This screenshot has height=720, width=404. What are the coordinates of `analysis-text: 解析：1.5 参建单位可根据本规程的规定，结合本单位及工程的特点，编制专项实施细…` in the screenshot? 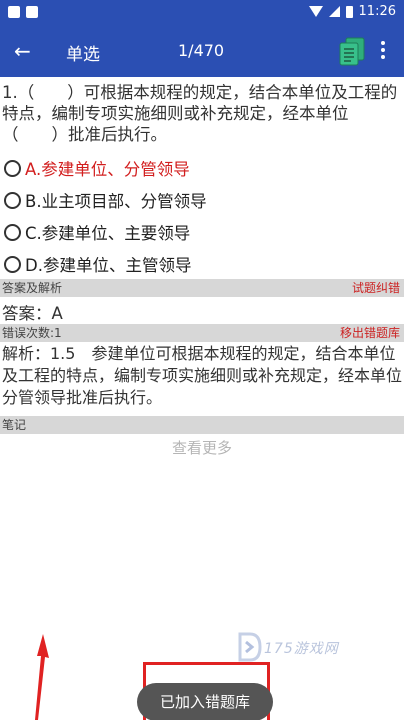 It's located at (202, 375).